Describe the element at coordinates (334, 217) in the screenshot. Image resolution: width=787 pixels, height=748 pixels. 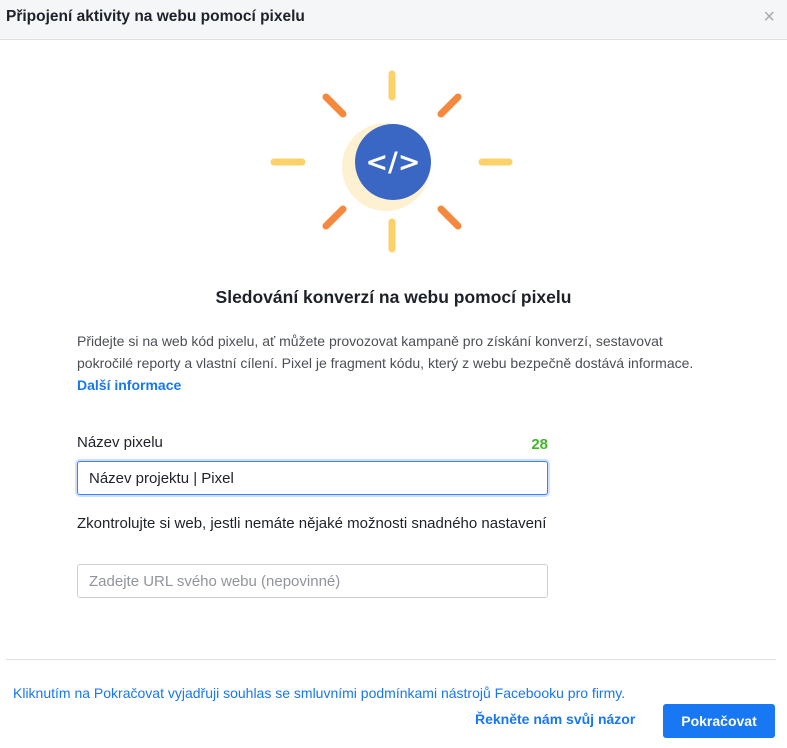
I see `ray-bottom-left` at that location.